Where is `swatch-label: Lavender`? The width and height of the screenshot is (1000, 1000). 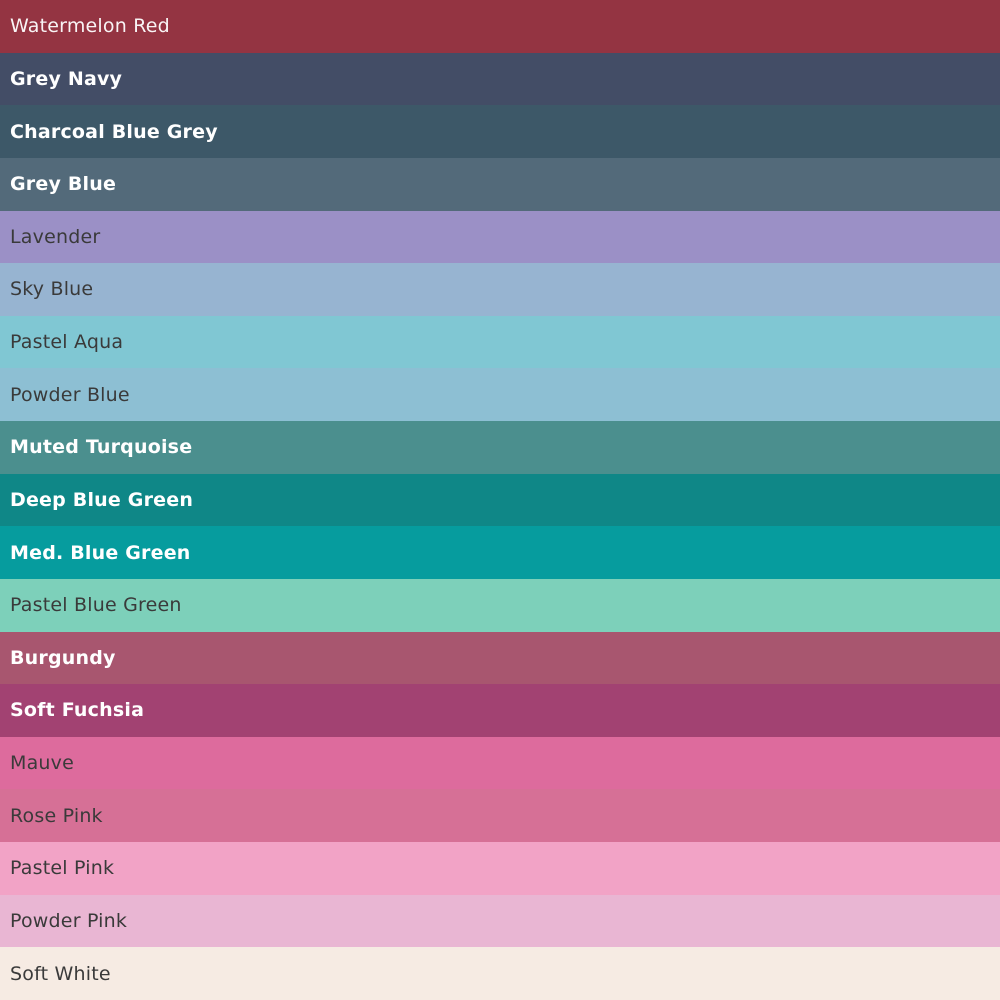 swatch-label: Lavender is located at coordinates (55, 236).